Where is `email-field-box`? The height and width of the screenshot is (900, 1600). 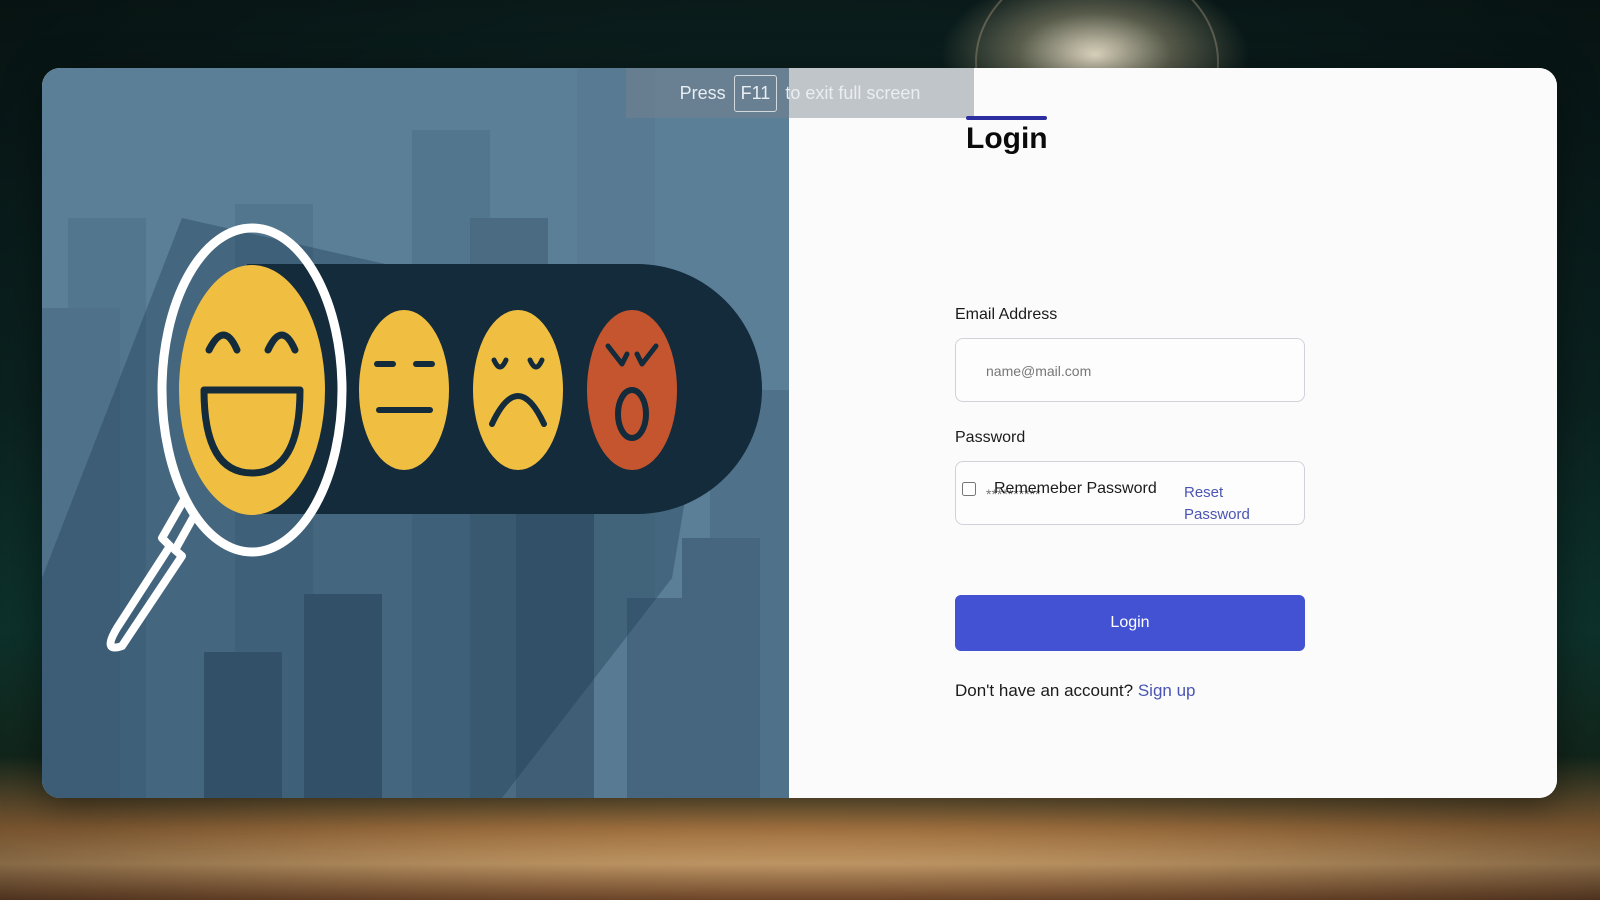
email-field-box is located at coordinates (1130, 370).